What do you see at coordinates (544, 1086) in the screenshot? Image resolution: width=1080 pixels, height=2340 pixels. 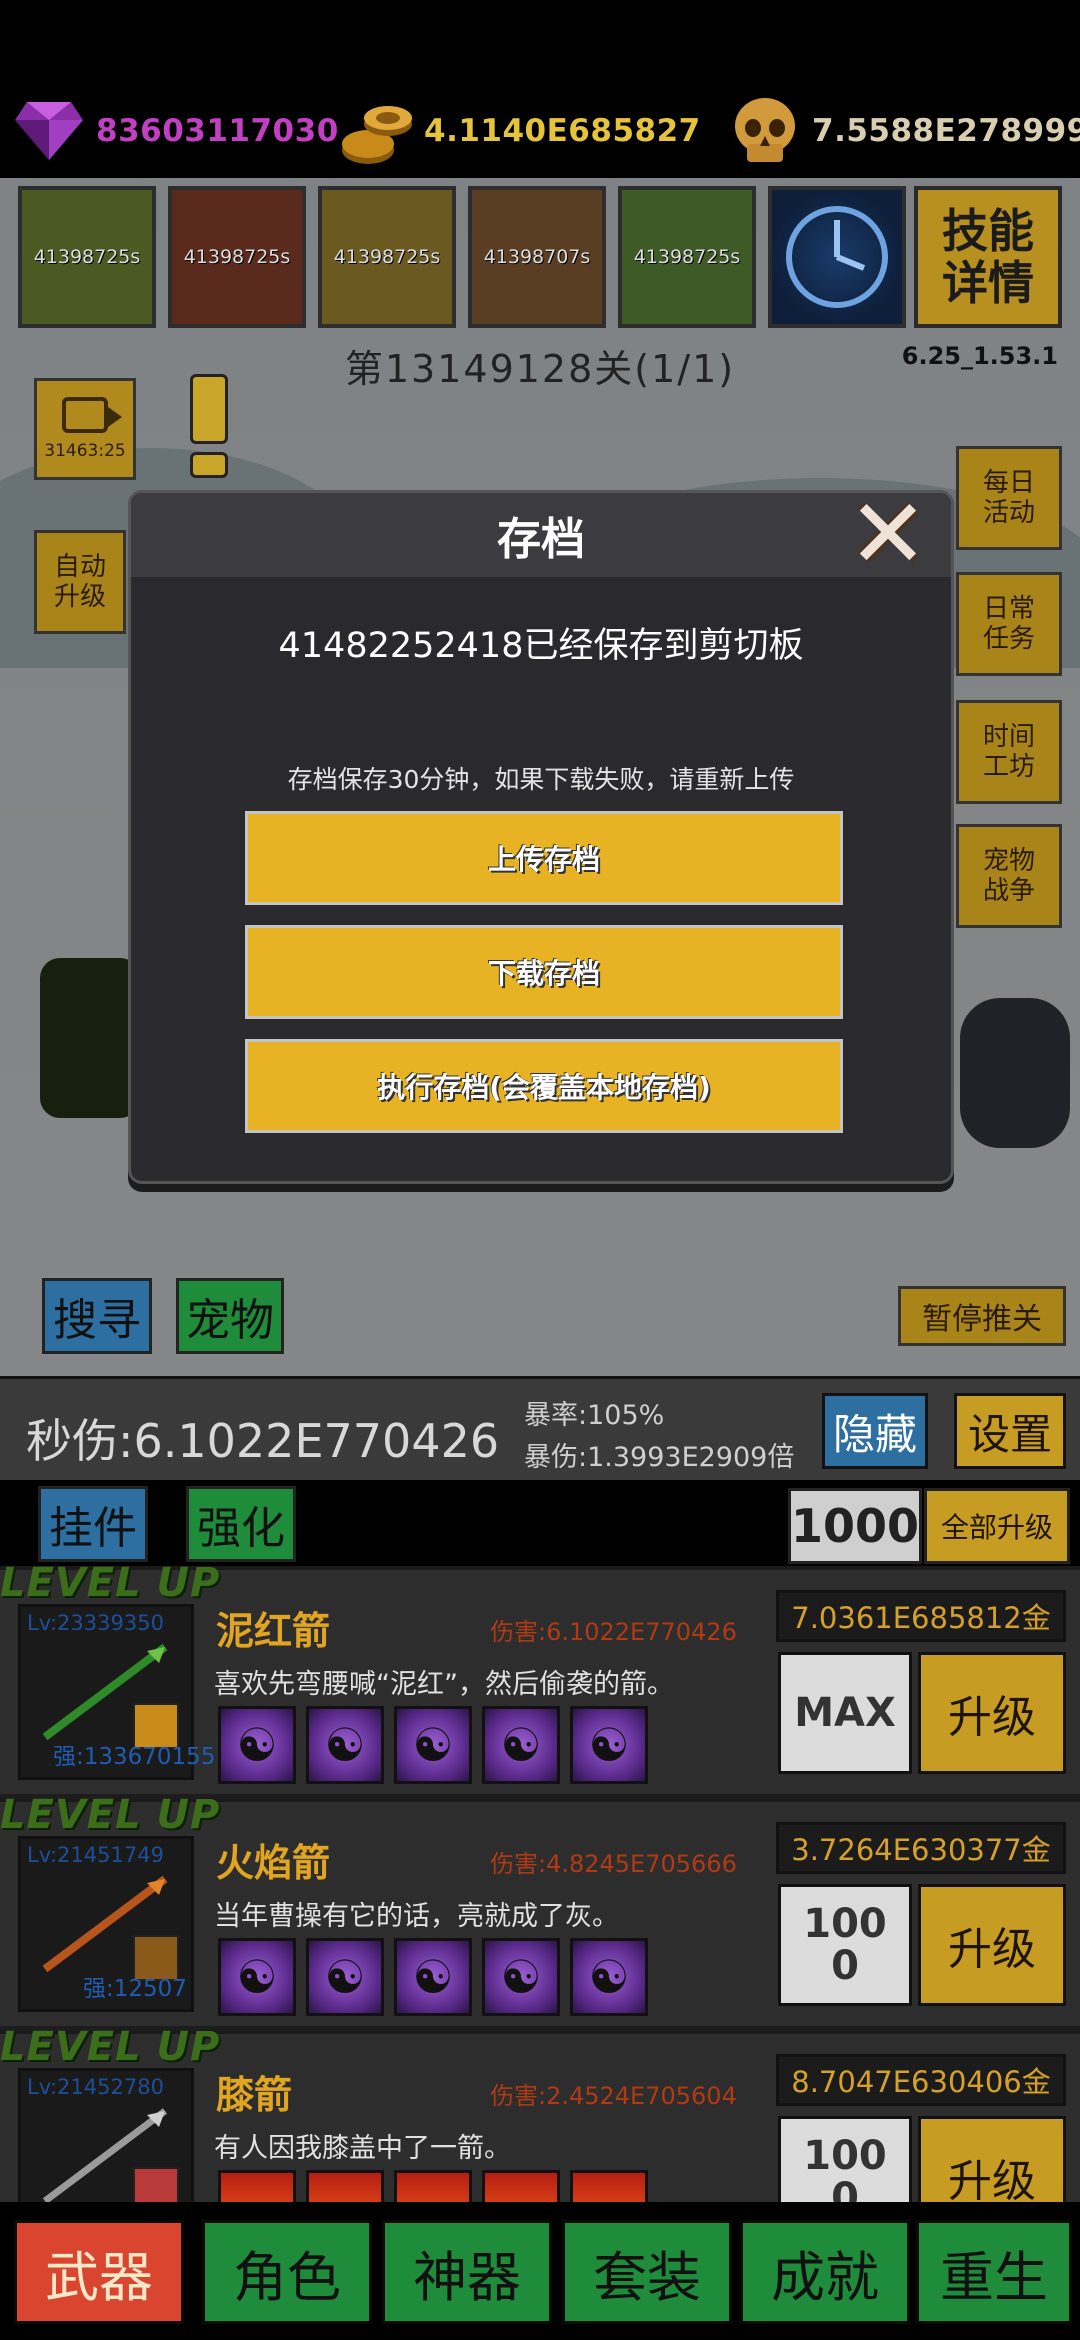 I see `execute-save-button: 执行存档(会覆盖本地存档)` at bounding box center [544, 1086].